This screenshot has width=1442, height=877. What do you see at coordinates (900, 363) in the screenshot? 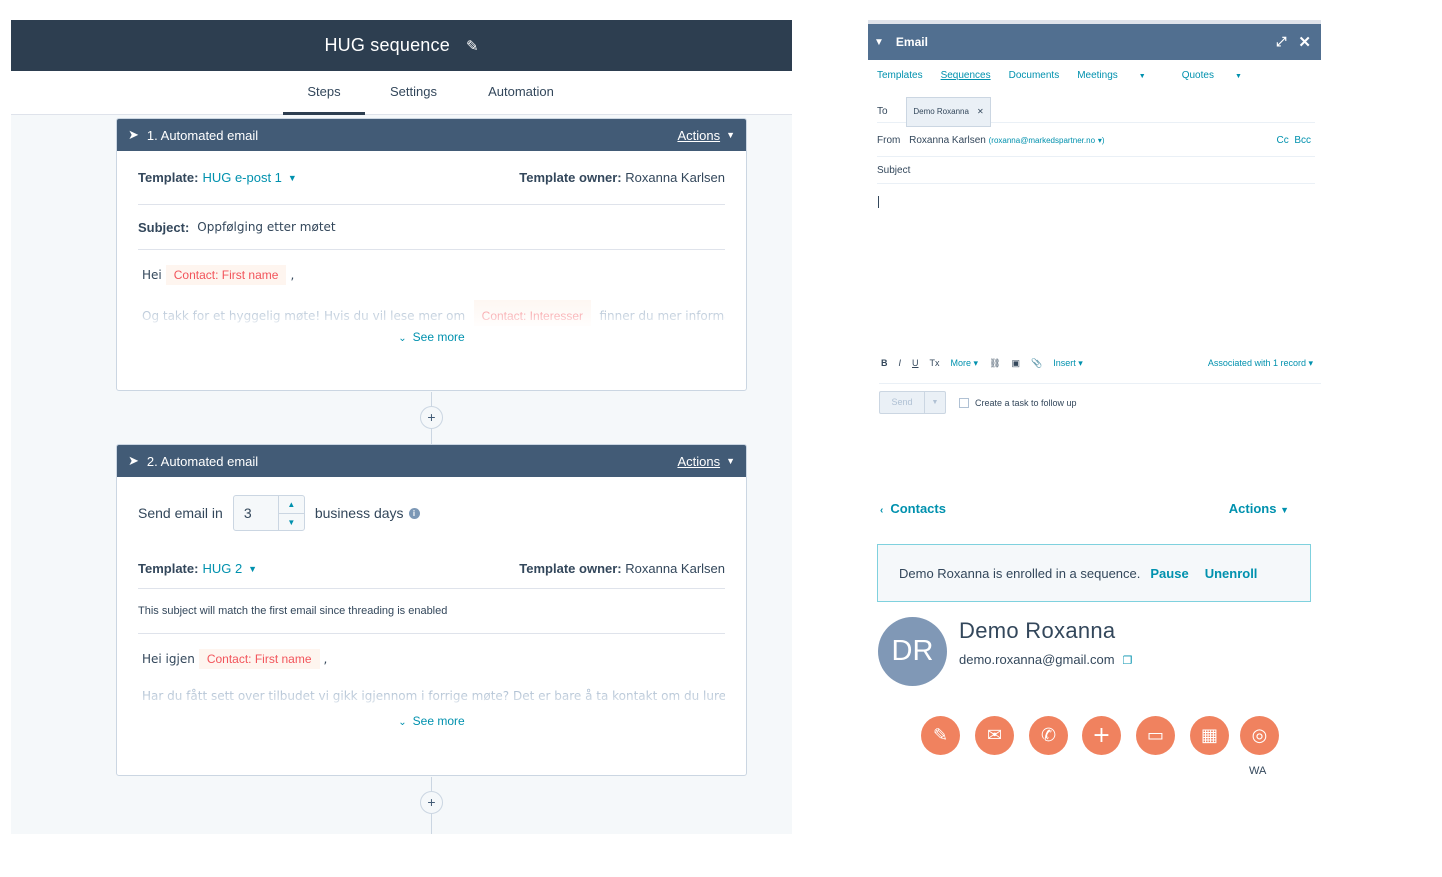
I see `italic-button: I` at bounding box center [900, 363].